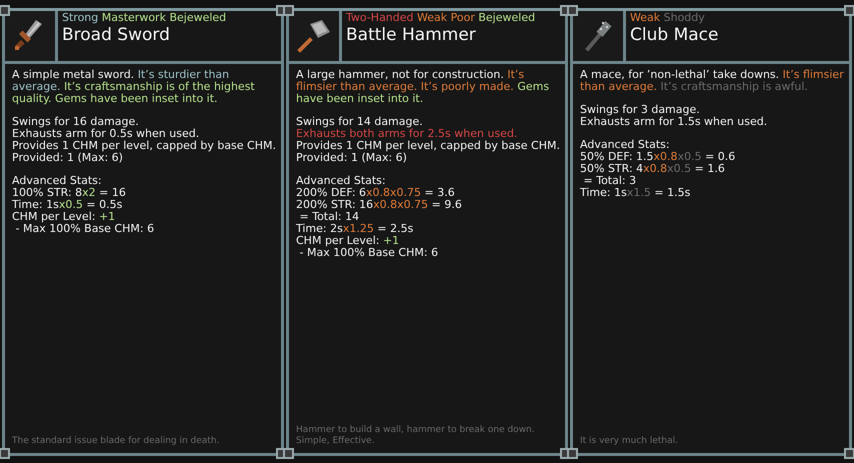  I want to click on effect-text: Exhausts both arms for 2.5s when used., so click(407, 134).